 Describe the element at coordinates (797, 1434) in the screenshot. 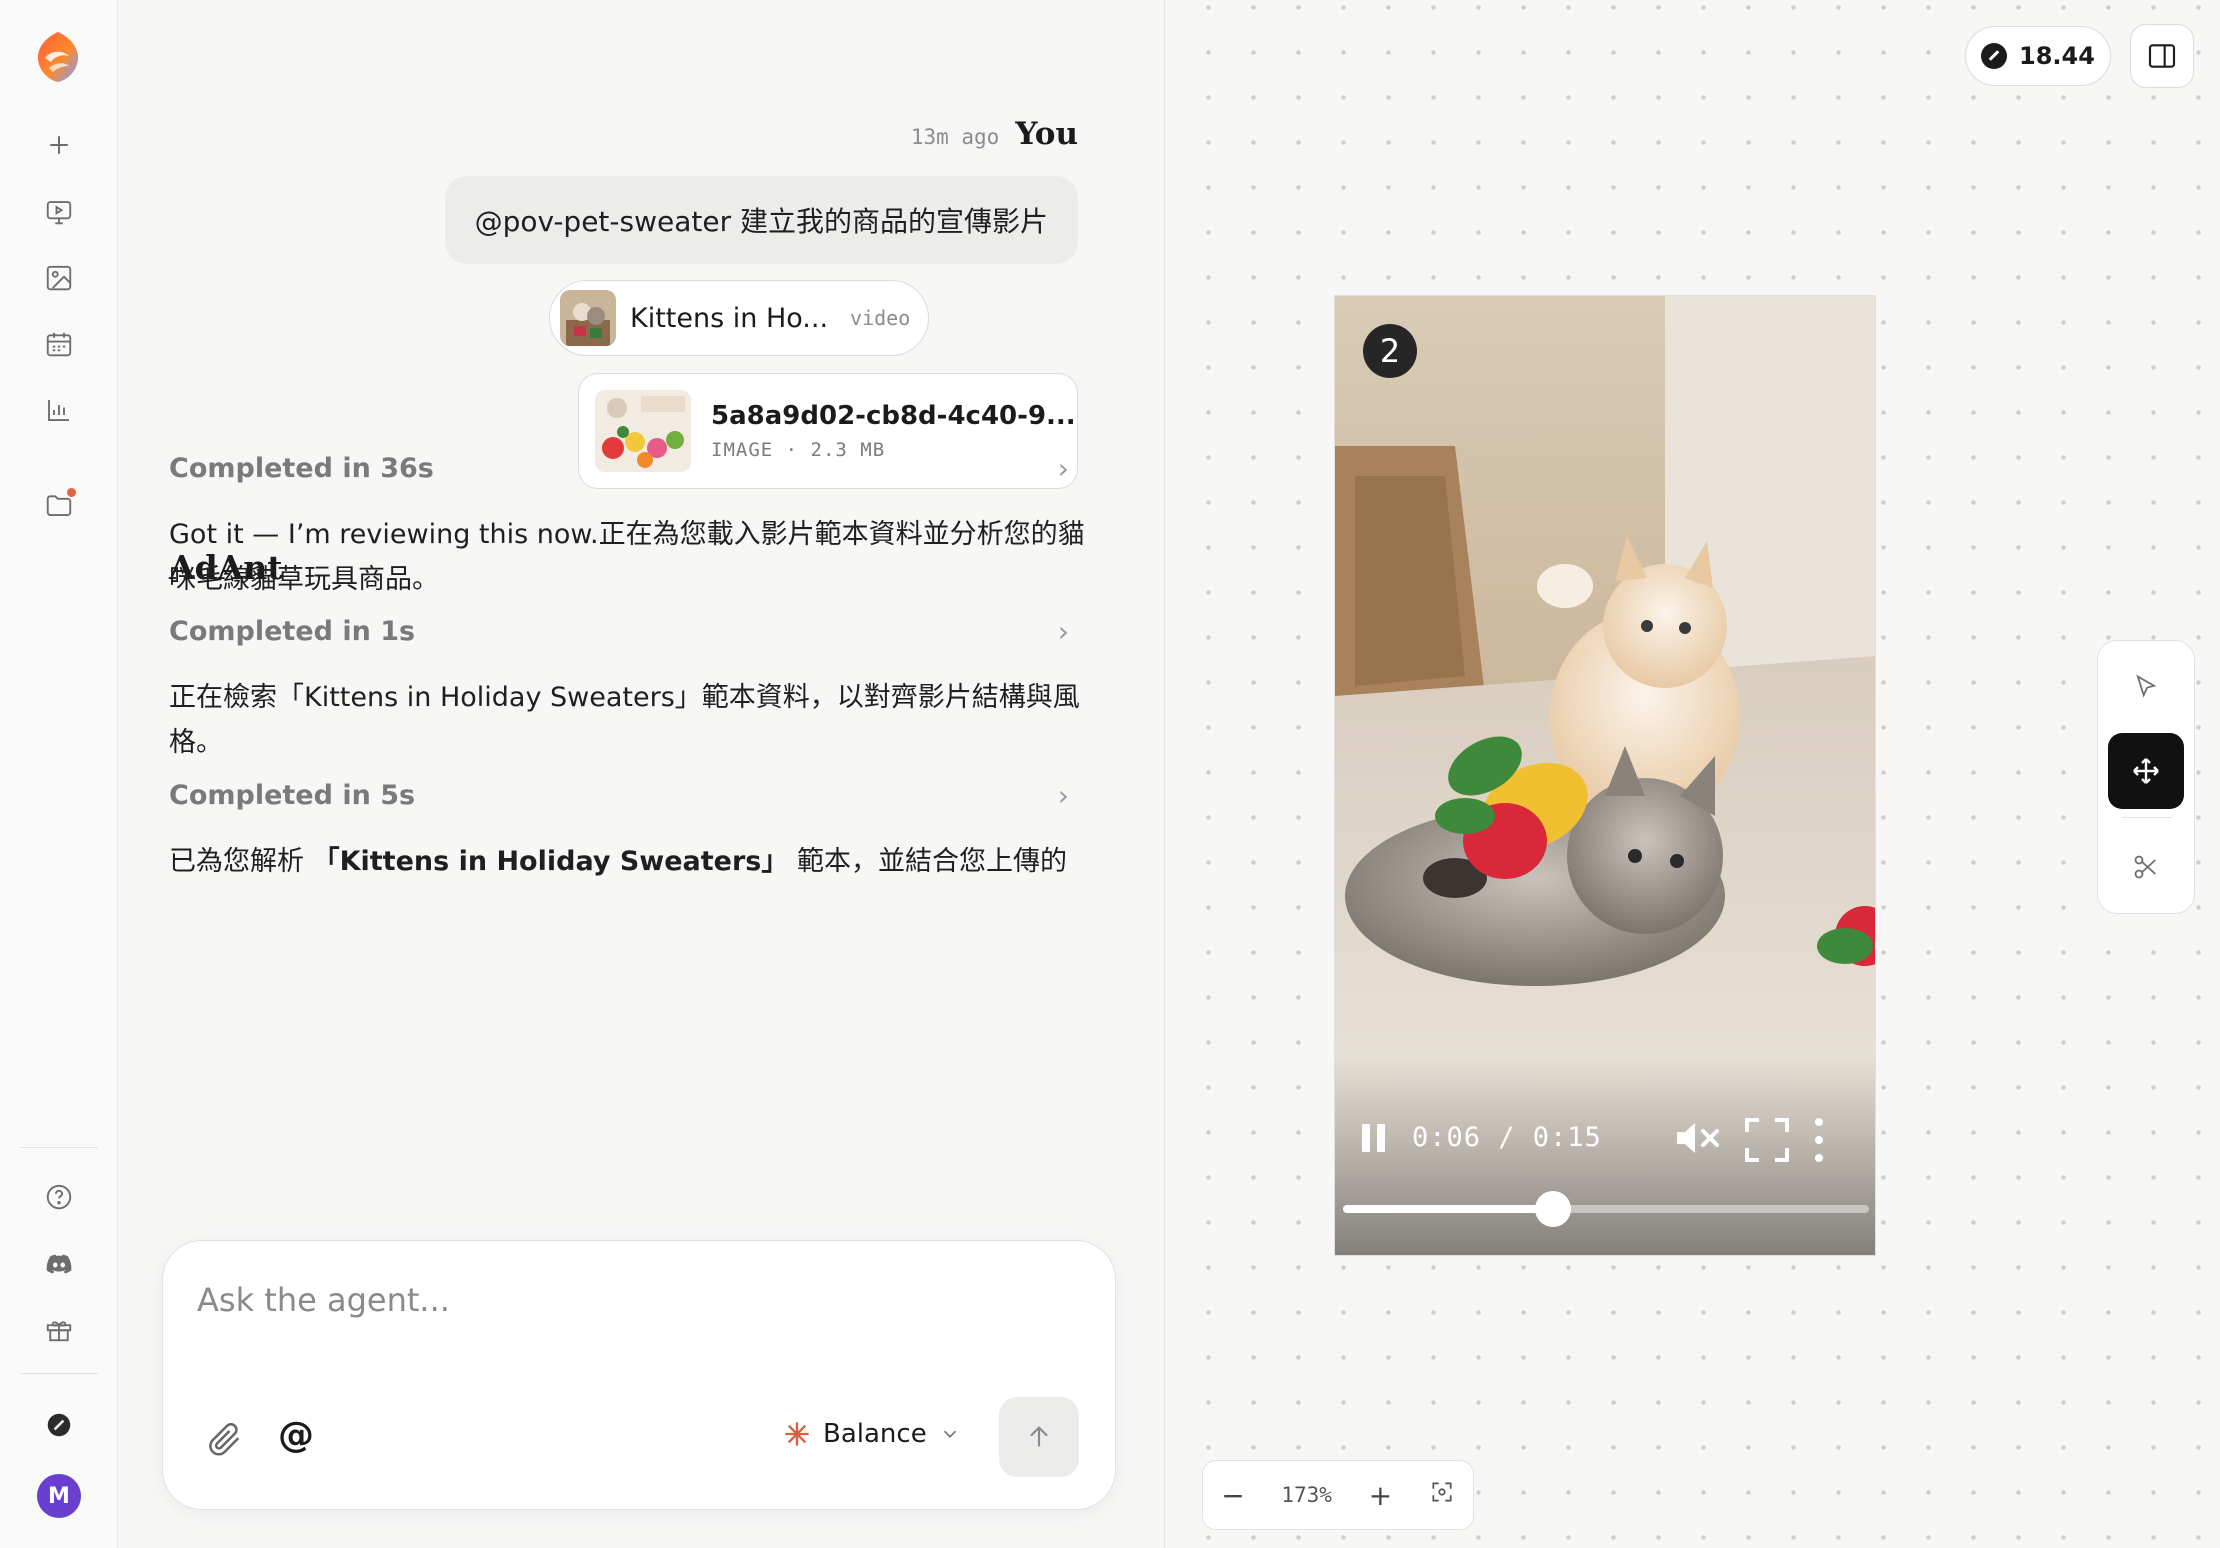

I see `sparkle-icon` at that location.